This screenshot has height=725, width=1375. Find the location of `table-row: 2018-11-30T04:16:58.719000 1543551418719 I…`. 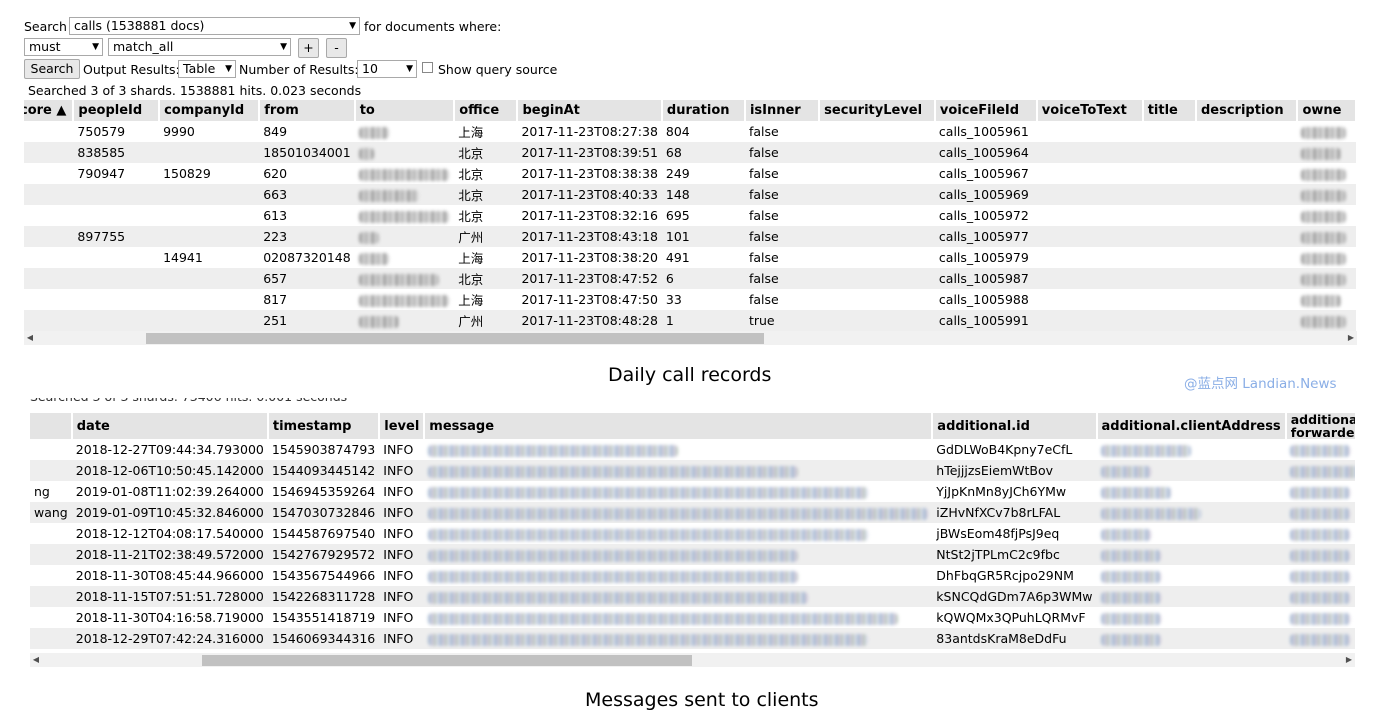

table-row: 2018-11-30T04:16:58.719000 1543551418719 I… is located at coordinates (692, 617).